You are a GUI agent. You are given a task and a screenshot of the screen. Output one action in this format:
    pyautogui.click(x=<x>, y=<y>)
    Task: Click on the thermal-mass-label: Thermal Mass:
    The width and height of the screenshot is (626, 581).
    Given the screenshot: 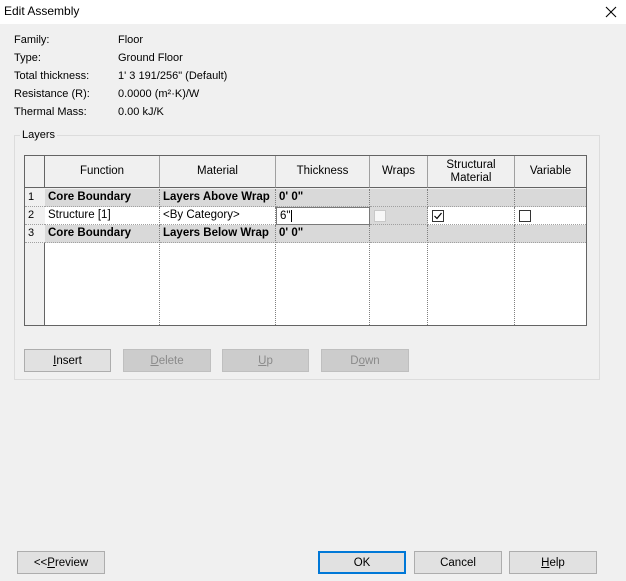 What is the action you would take?
    pyautogui.click(x=50, y=112)
    